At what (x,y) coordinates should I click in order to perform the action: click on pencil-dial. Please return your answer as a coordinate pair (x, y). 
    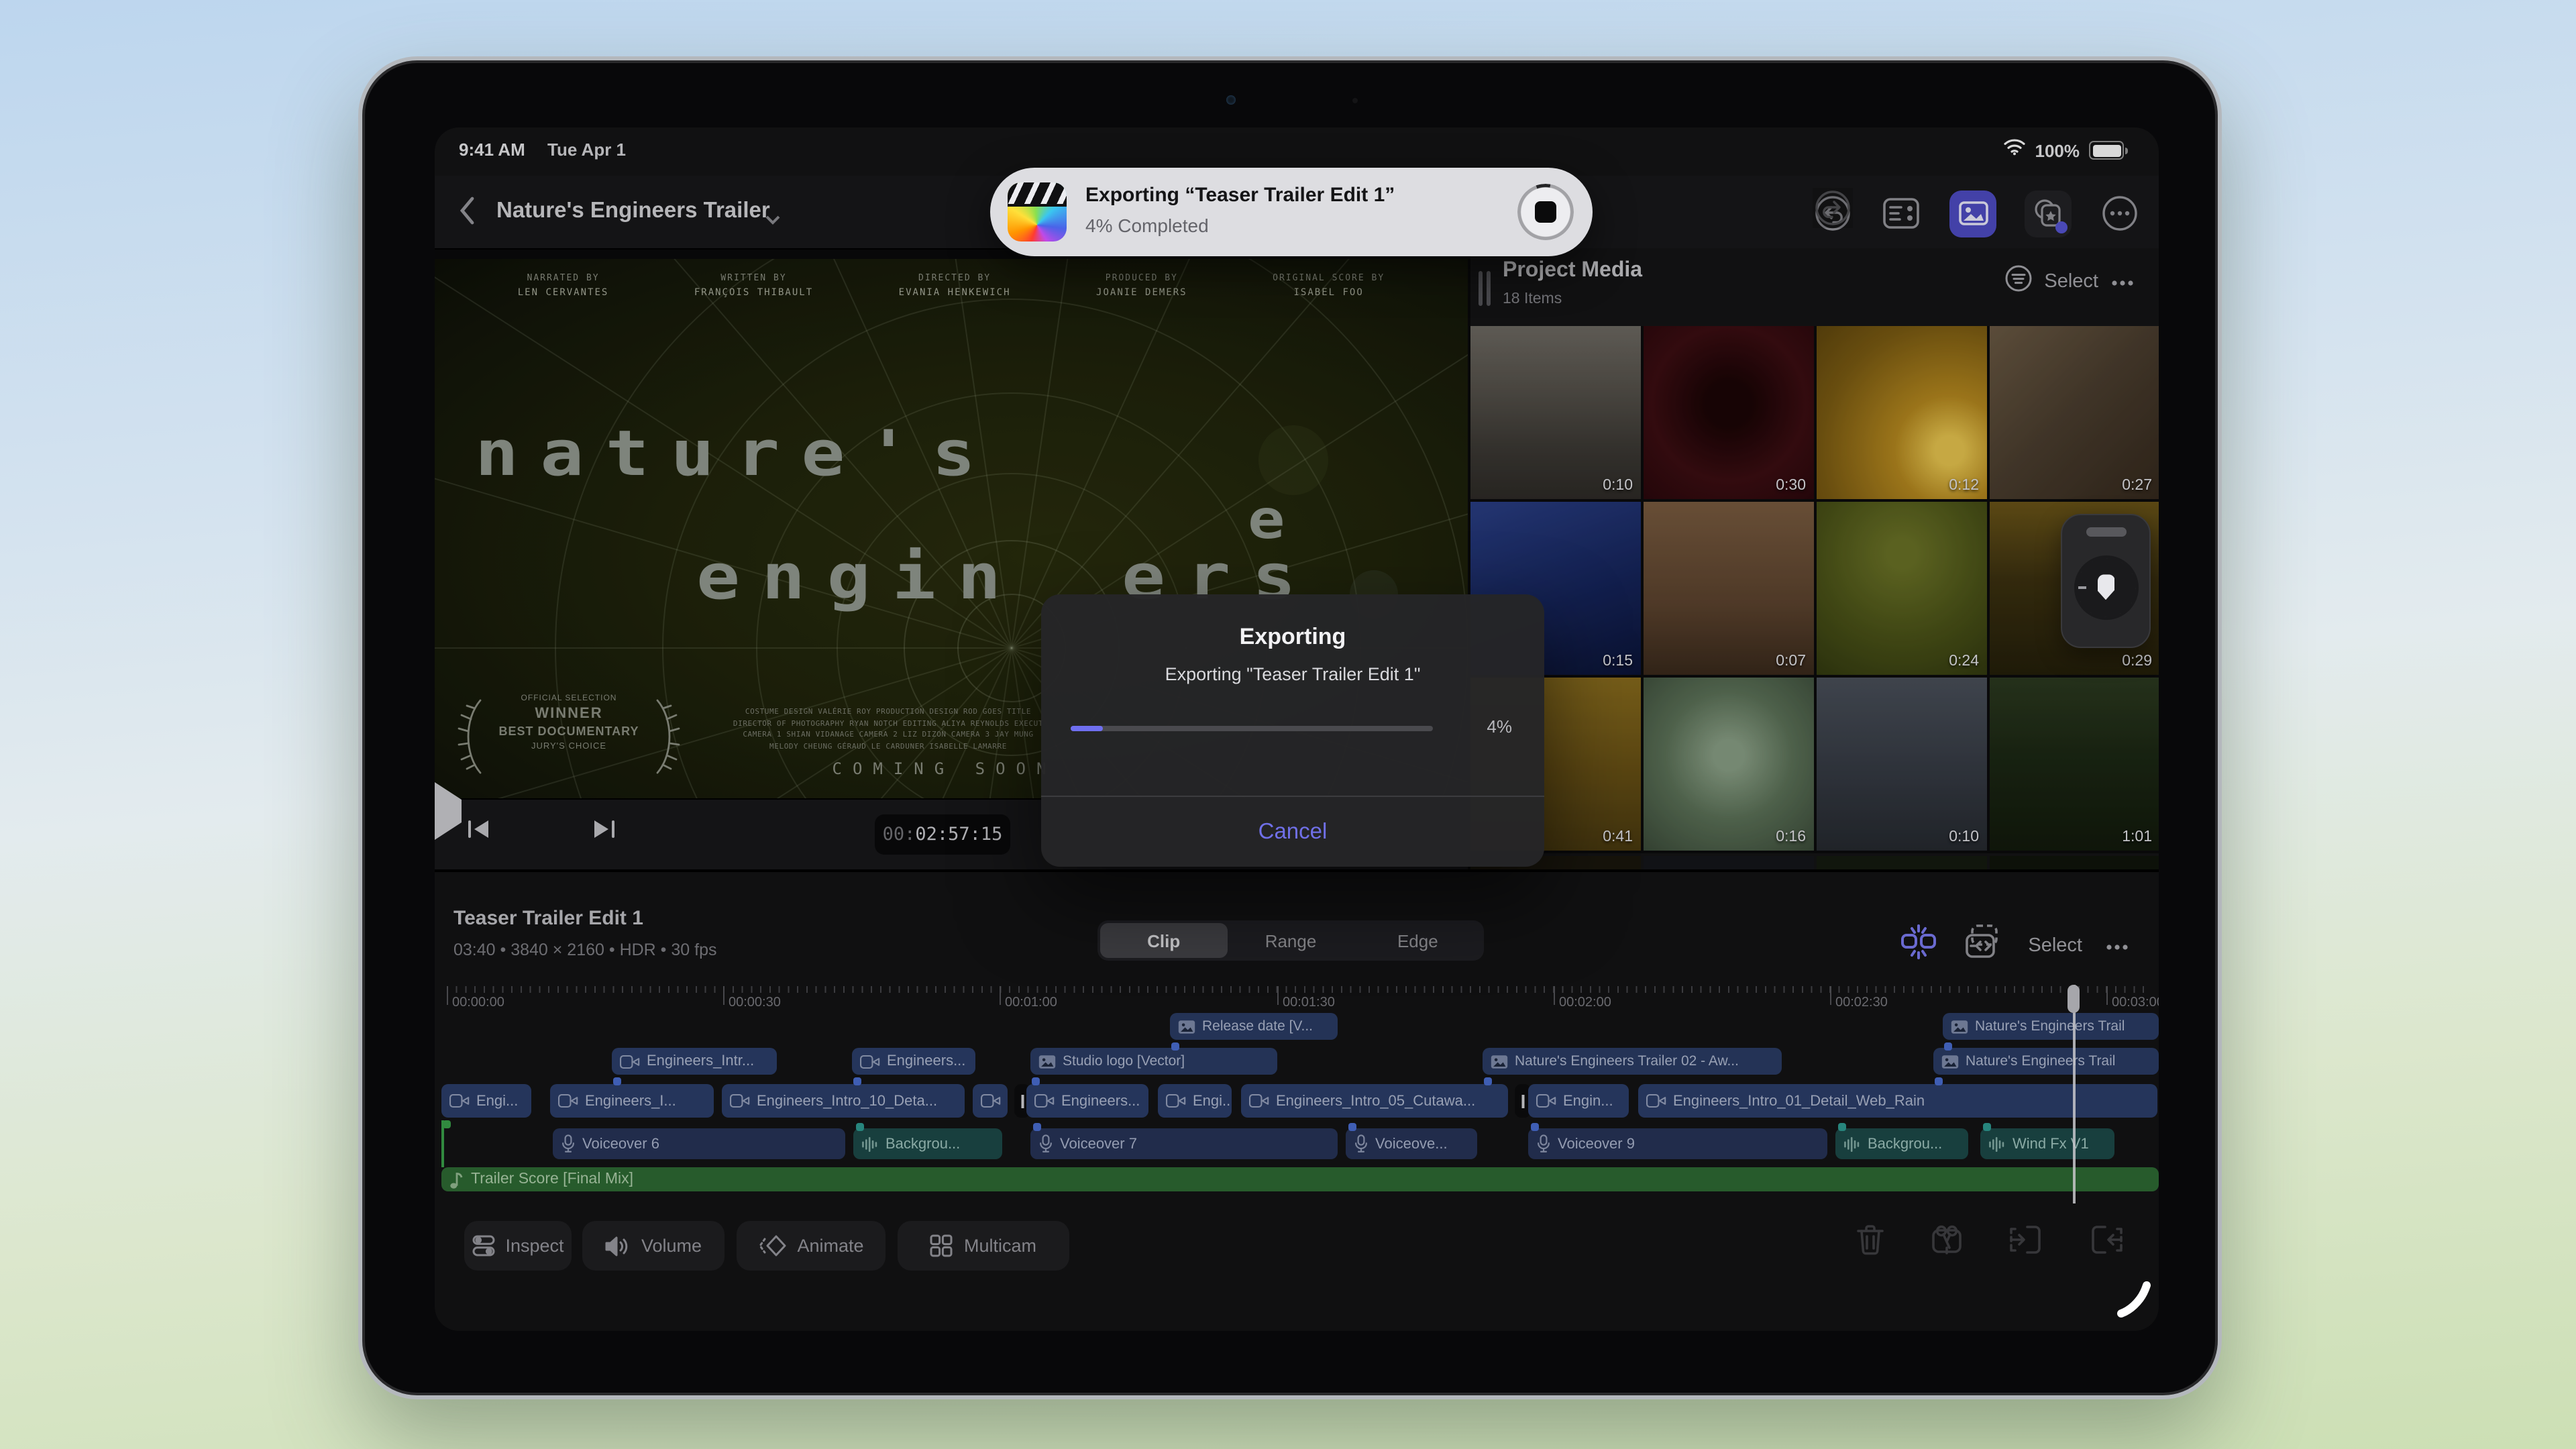
    Looking at the image, I should click on (2106, 587).